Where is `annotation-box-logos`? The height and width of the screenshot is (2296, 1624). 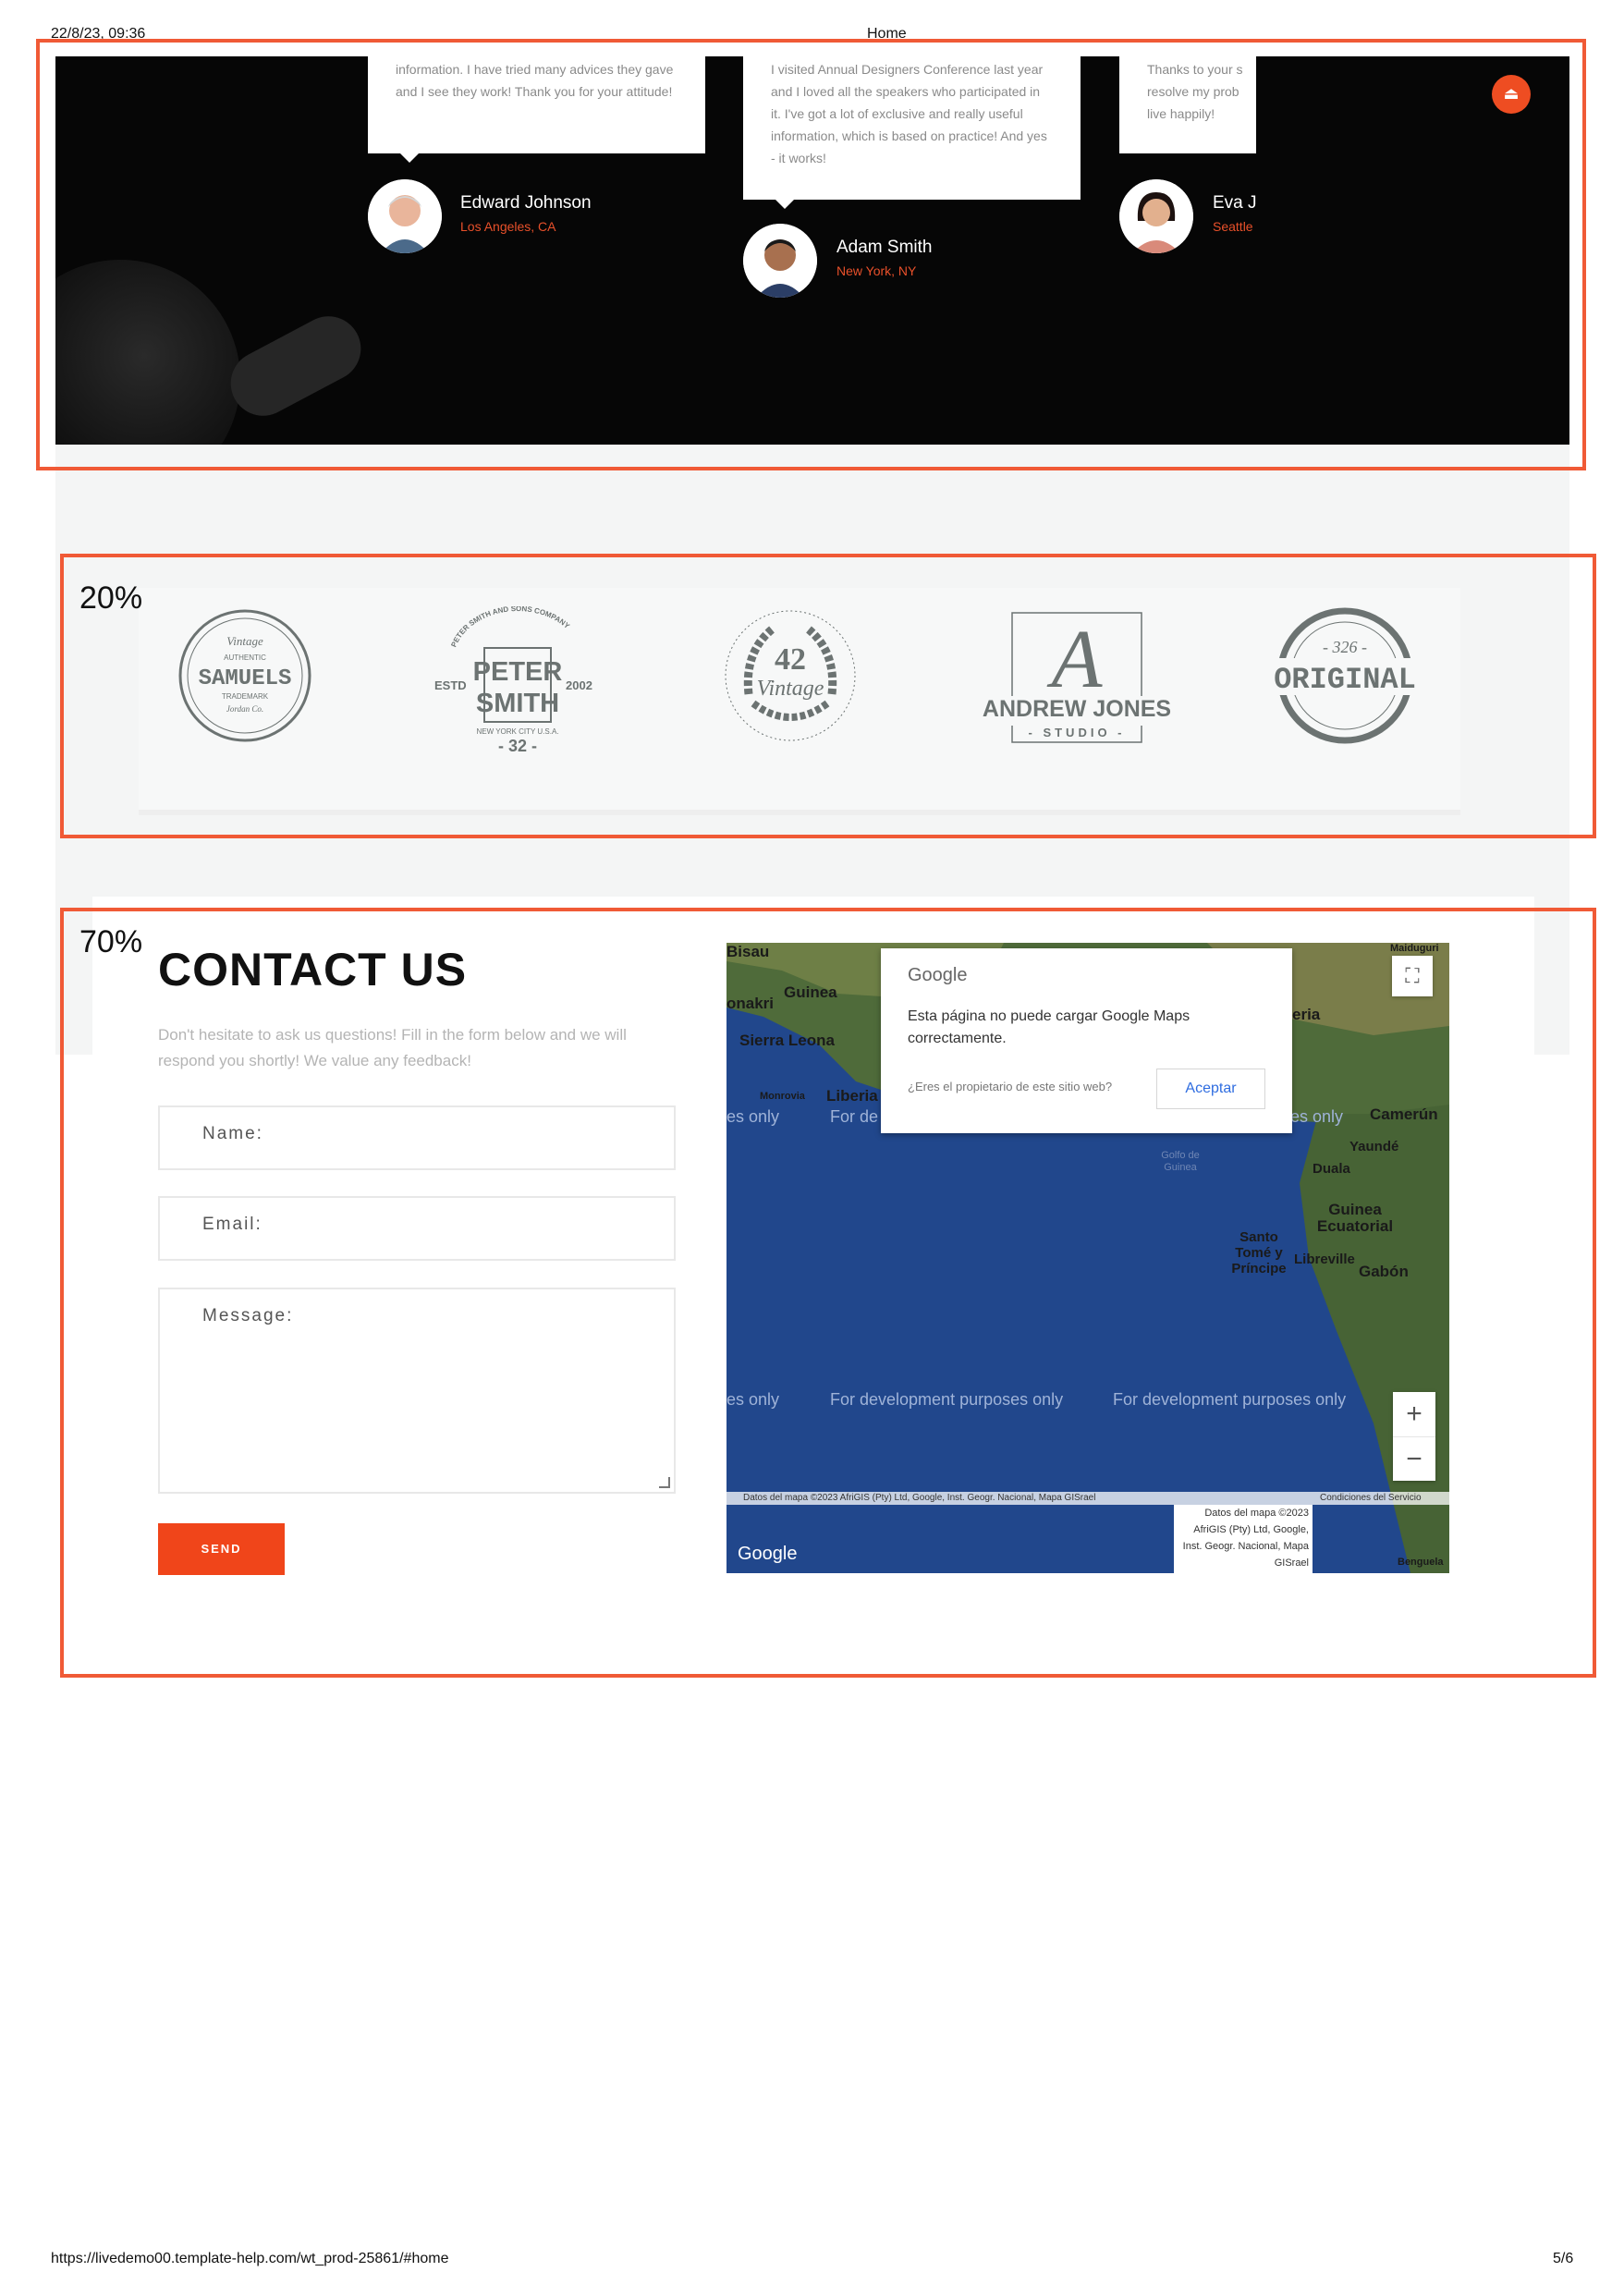 annotation-box-logos is located at coordinates (828, 696).